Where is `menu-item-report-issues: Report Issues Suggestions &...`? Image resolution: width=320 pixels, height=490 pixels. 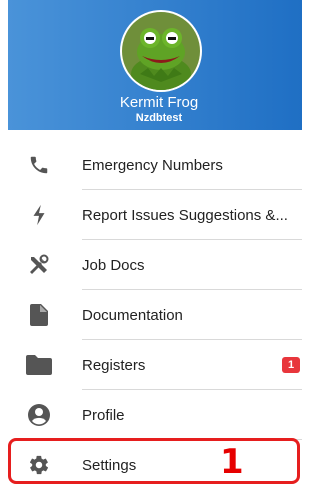
menu-item-report-issues: Report Issues Suggestions &... is located at coordinates (155, 215).